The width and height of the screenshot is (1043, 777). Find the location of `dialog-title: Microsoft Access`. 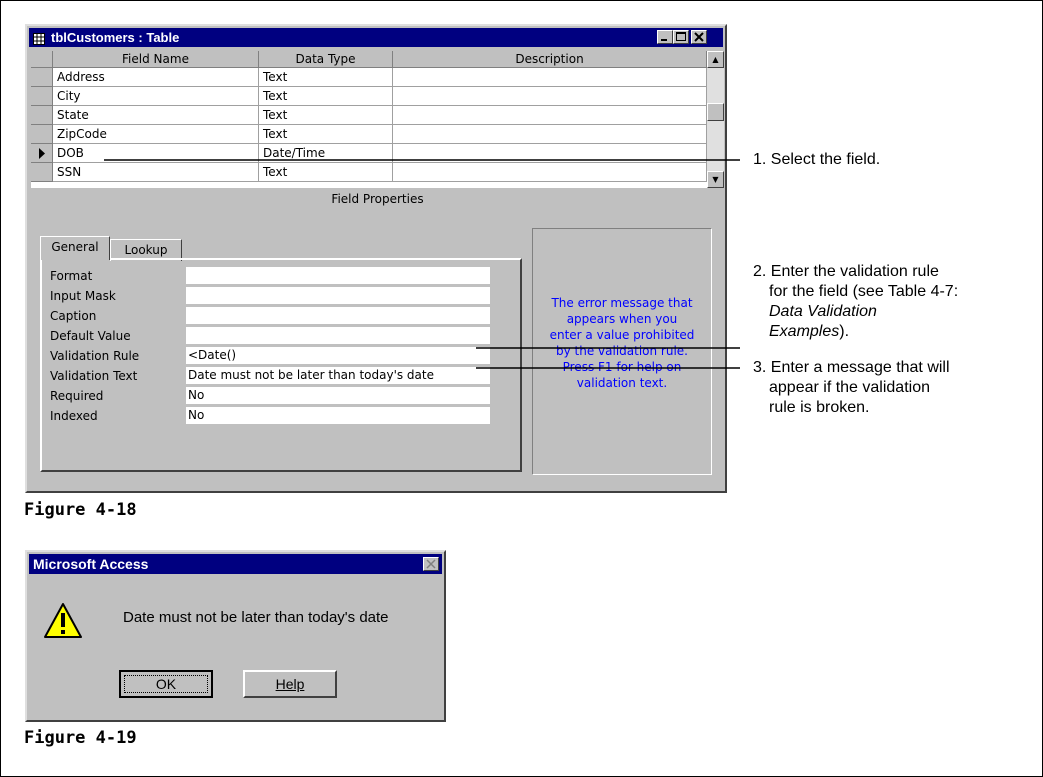

dialog-title: Microsoft Access is located at coordinates (235, 564).